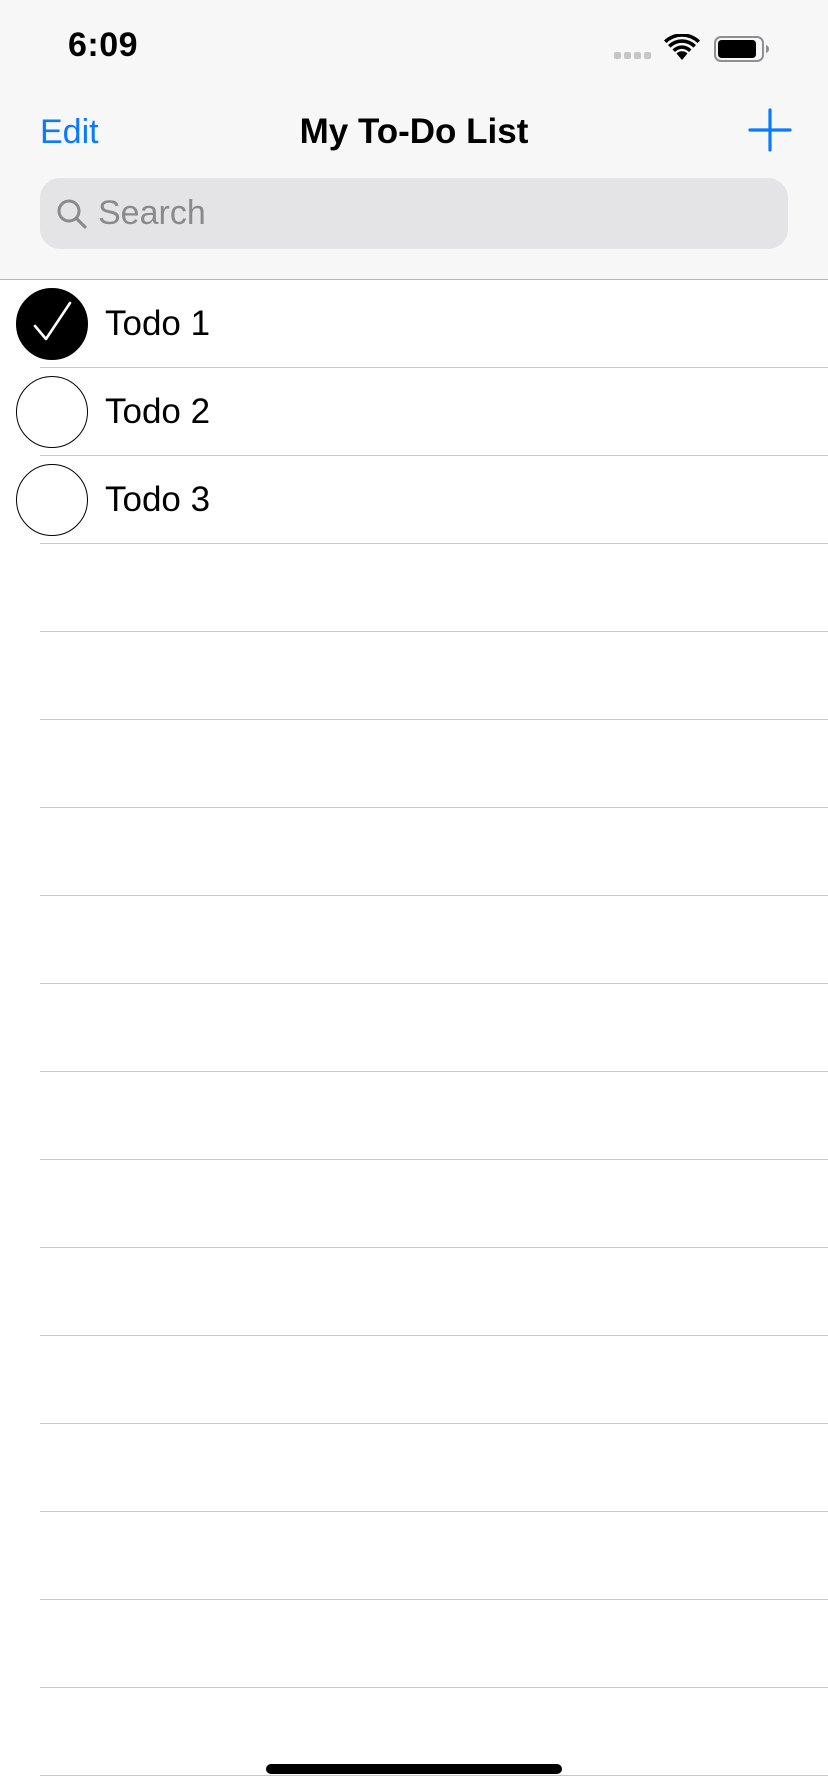  Describe the element at coordinates (414, 500) in the screenshot. I see `todo-row-3: Todo 3` at that location.